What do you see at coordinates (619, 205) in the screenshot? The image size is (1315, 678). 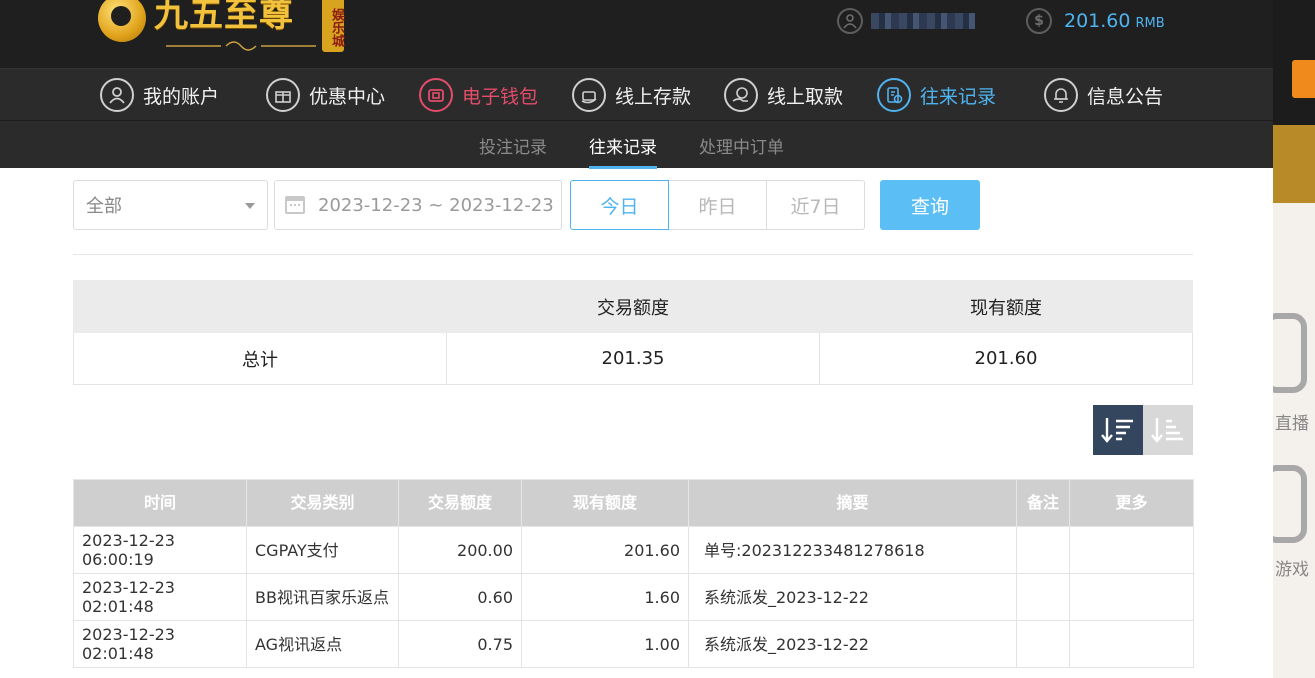 I see `today-button: 今日` at bounding box center [619, 205].